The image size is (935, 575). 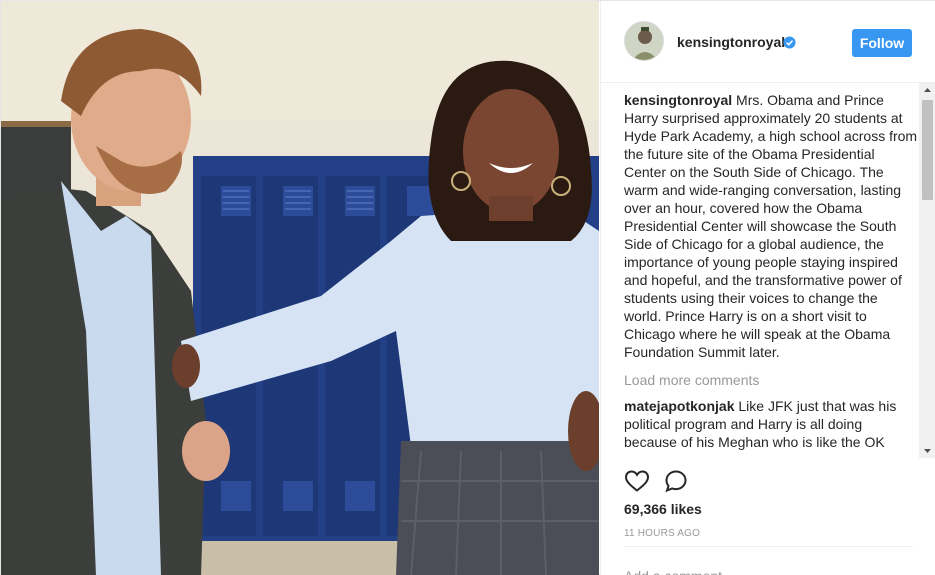 I want to click on likes-count: 69,366 likes, so click(x=663, y=509).